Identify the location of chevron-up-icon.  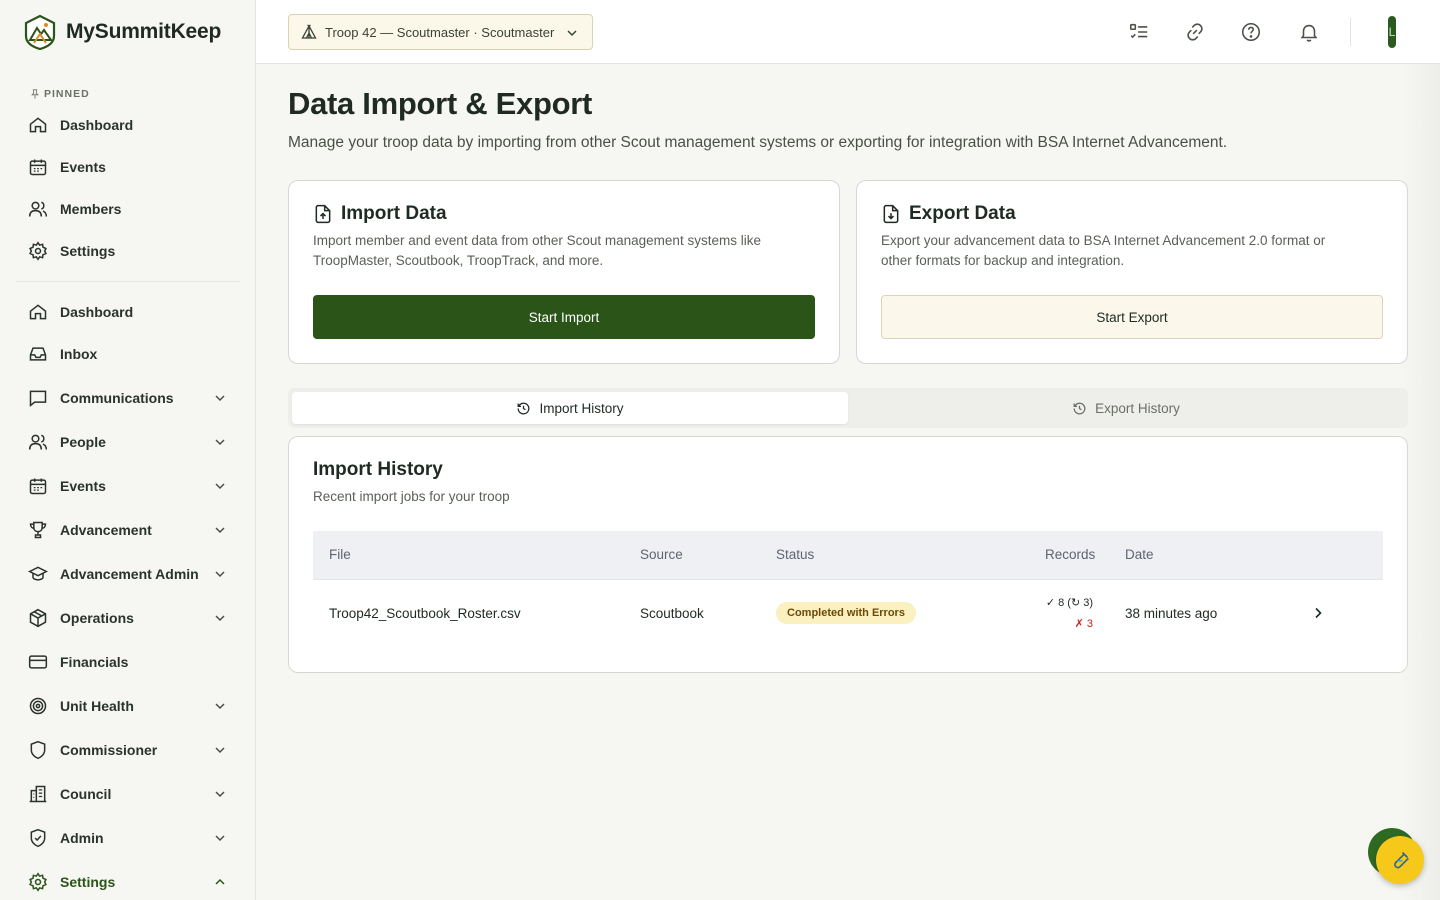
(220, 881).